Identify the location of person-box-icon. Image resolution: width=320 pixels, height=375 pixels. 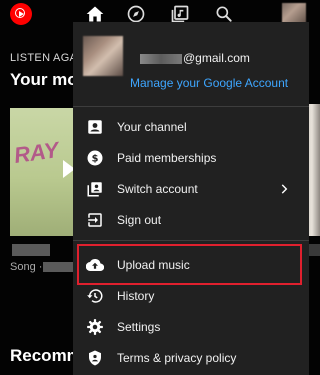
(95, 127).